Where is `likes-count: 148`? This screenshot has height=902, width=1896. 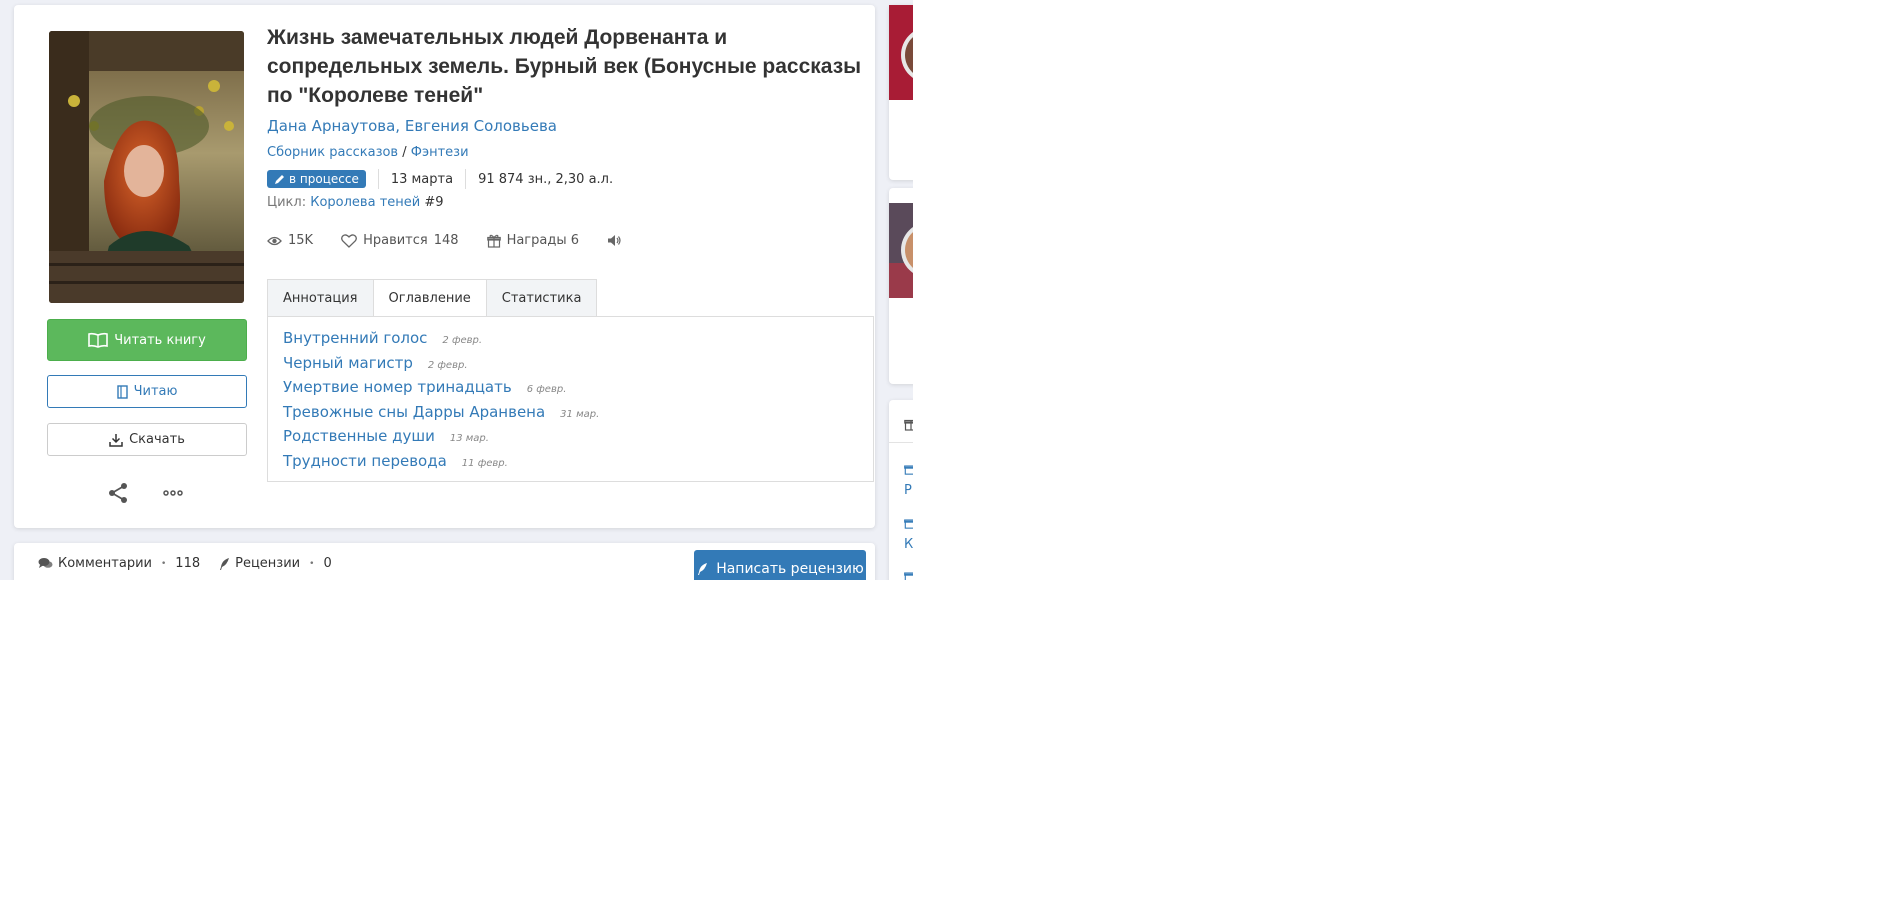
likes-count: 148 is located at coordinates (446, 240).